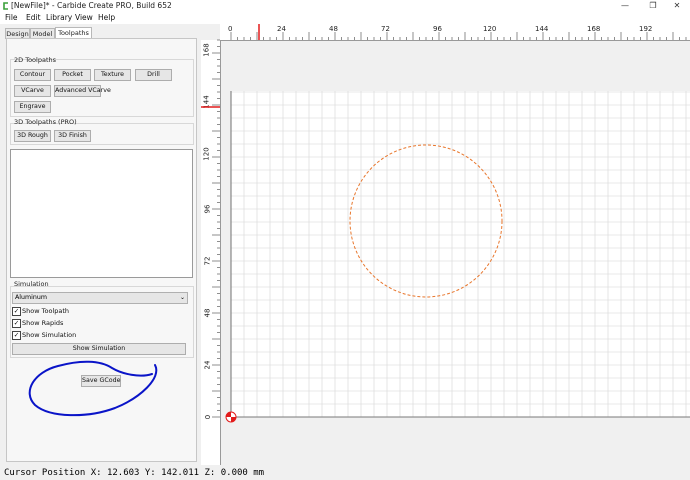 Image resolution: width=690 pixels, height=480 pixels. Describe the element at coordinates (231, 417) in the screenshot. I see `origin-icon` at that location.